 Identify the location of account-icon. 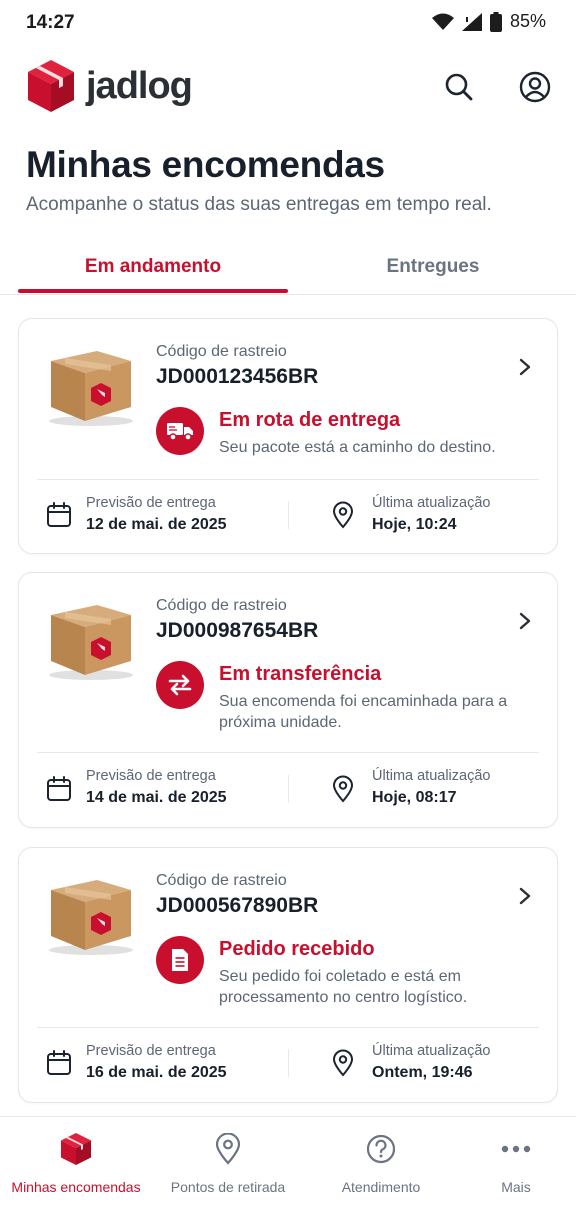
(535, 87).